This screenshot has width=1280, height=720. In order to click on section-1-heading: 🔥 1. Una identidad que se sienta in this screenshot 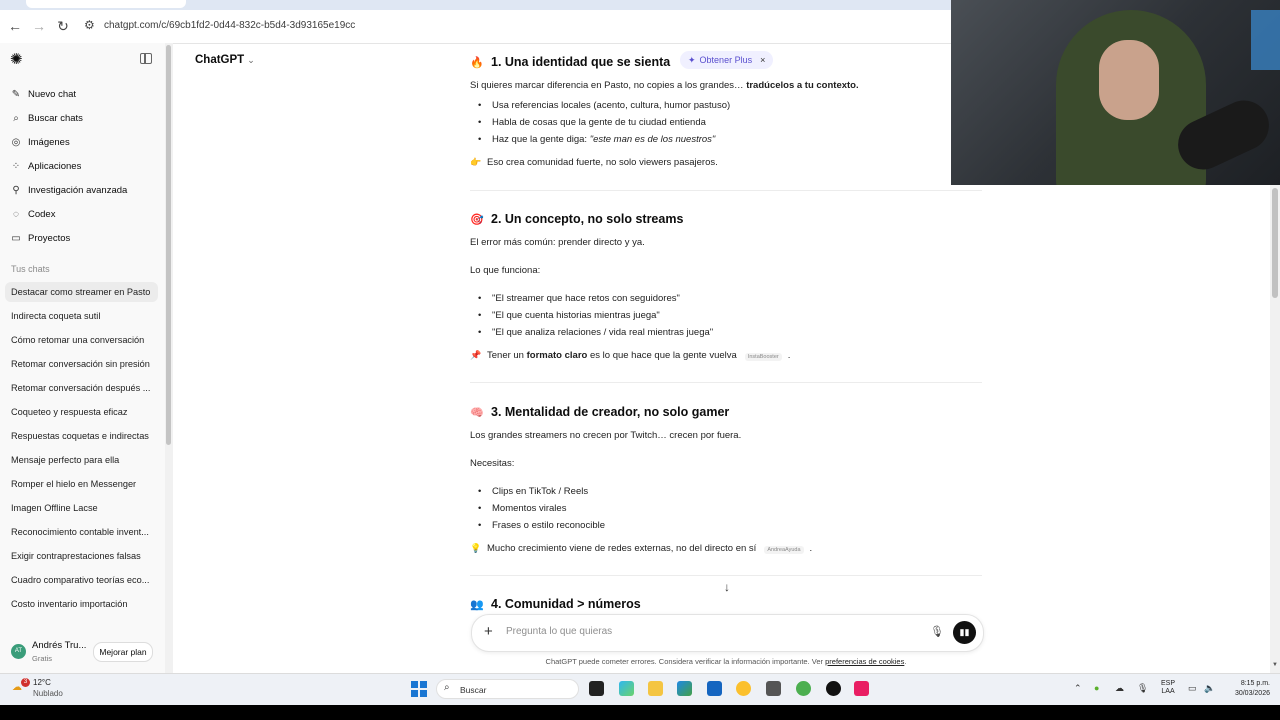, I will do `click(570, 62)`.